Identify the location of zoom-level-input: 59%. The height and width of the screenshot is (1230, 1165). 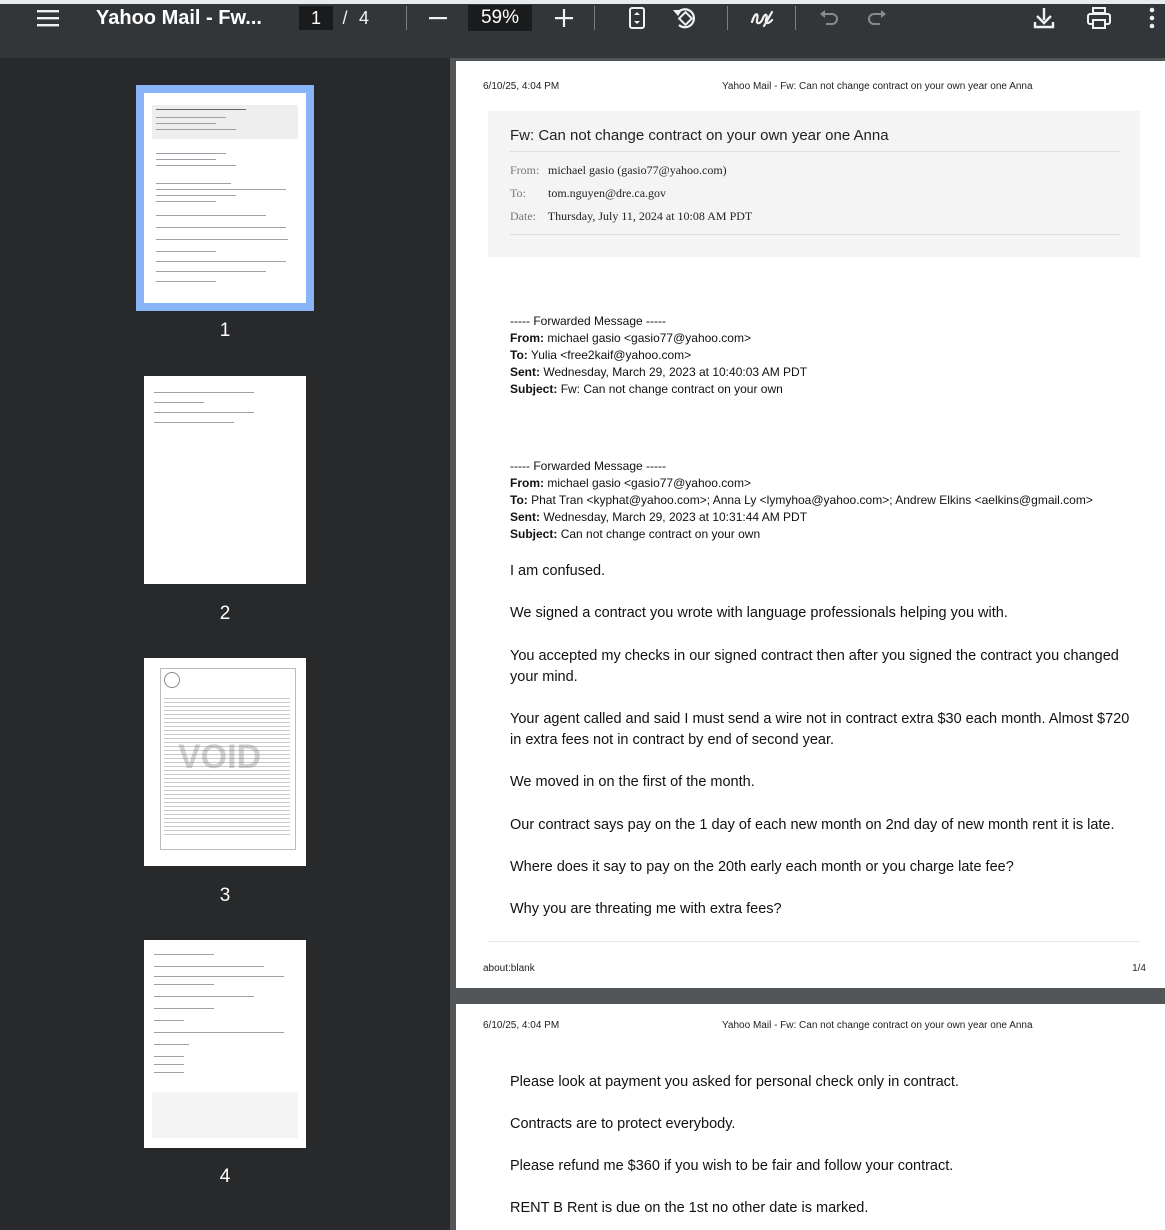
(500, 18).